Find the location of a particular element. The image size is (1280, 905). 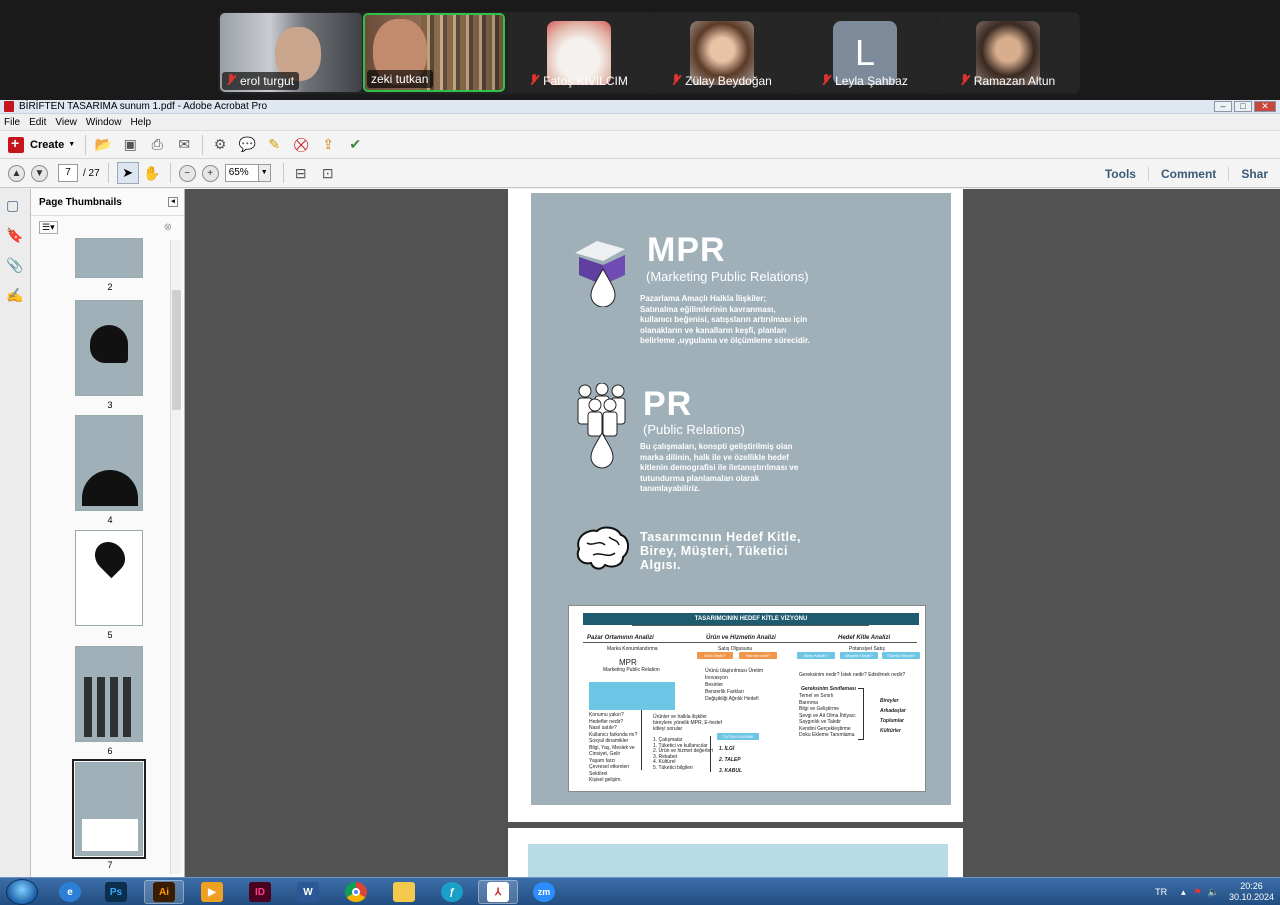

menu-edit: Edit is located at coordinates (37, 122).